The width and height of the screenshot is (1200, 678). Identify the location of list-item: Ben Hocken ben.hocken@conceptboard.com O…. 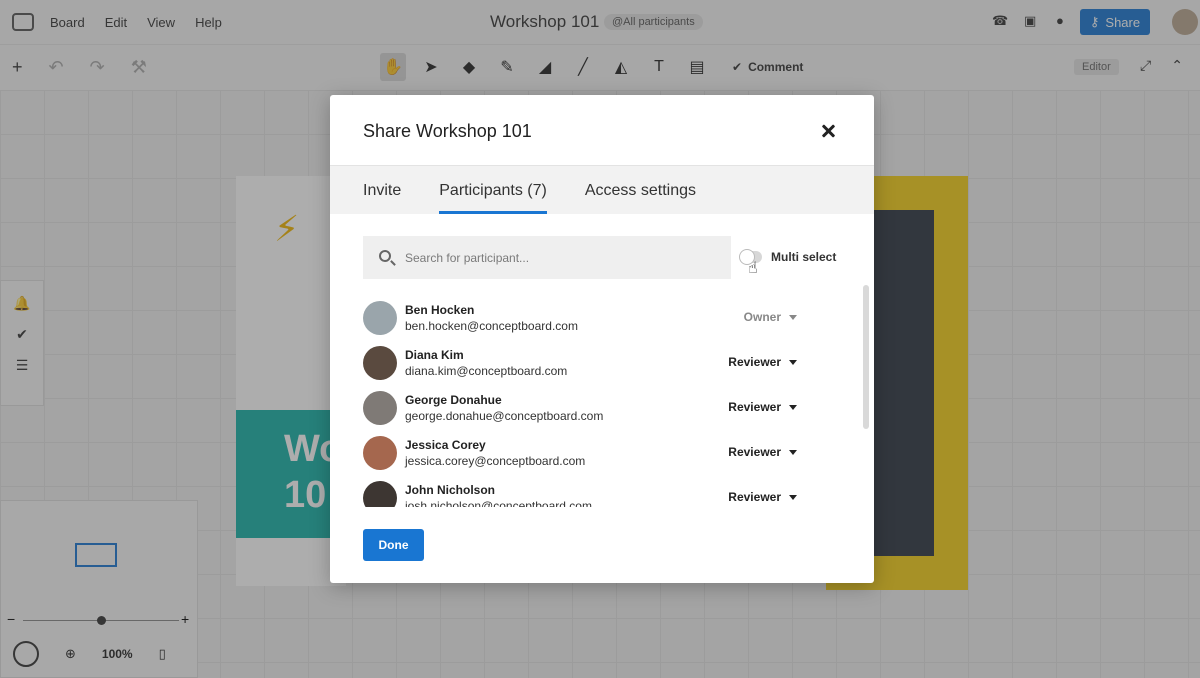
(595, 317).